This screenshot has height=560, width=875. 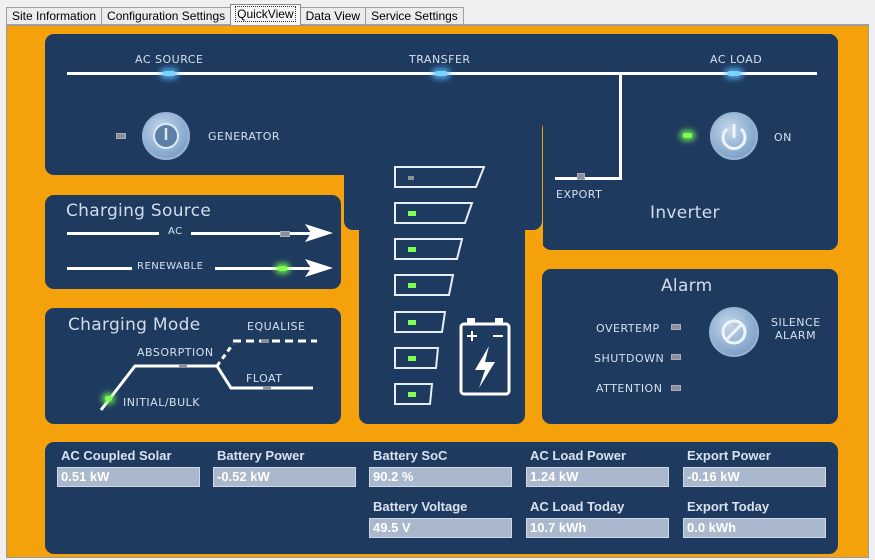 I want to click on tab-quickview: QuickView, so click(x=265, y=14).